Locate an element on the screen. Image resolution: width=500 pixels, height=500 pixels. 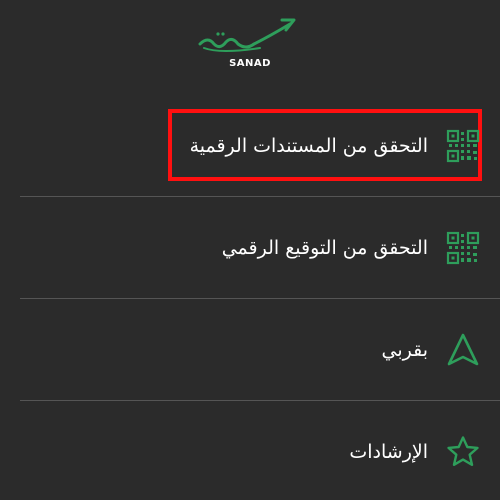
menu-item-label: التحقق من المستندات الرقمية is located at coordinates (308, 145).